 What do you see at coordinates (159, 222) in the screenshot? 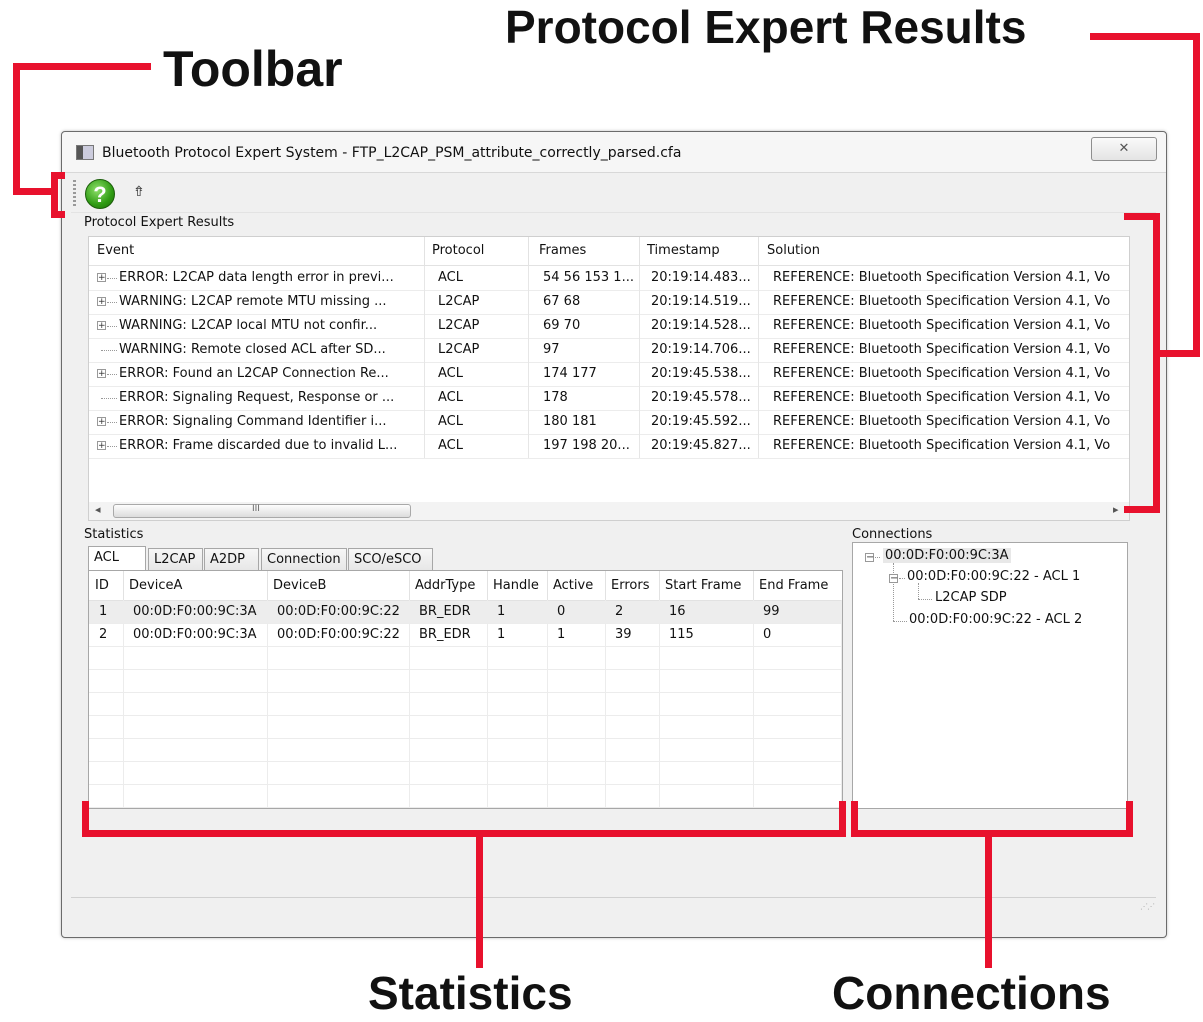
I see `results-label: Protocol Expert Results` at bounding box center [159, 222].